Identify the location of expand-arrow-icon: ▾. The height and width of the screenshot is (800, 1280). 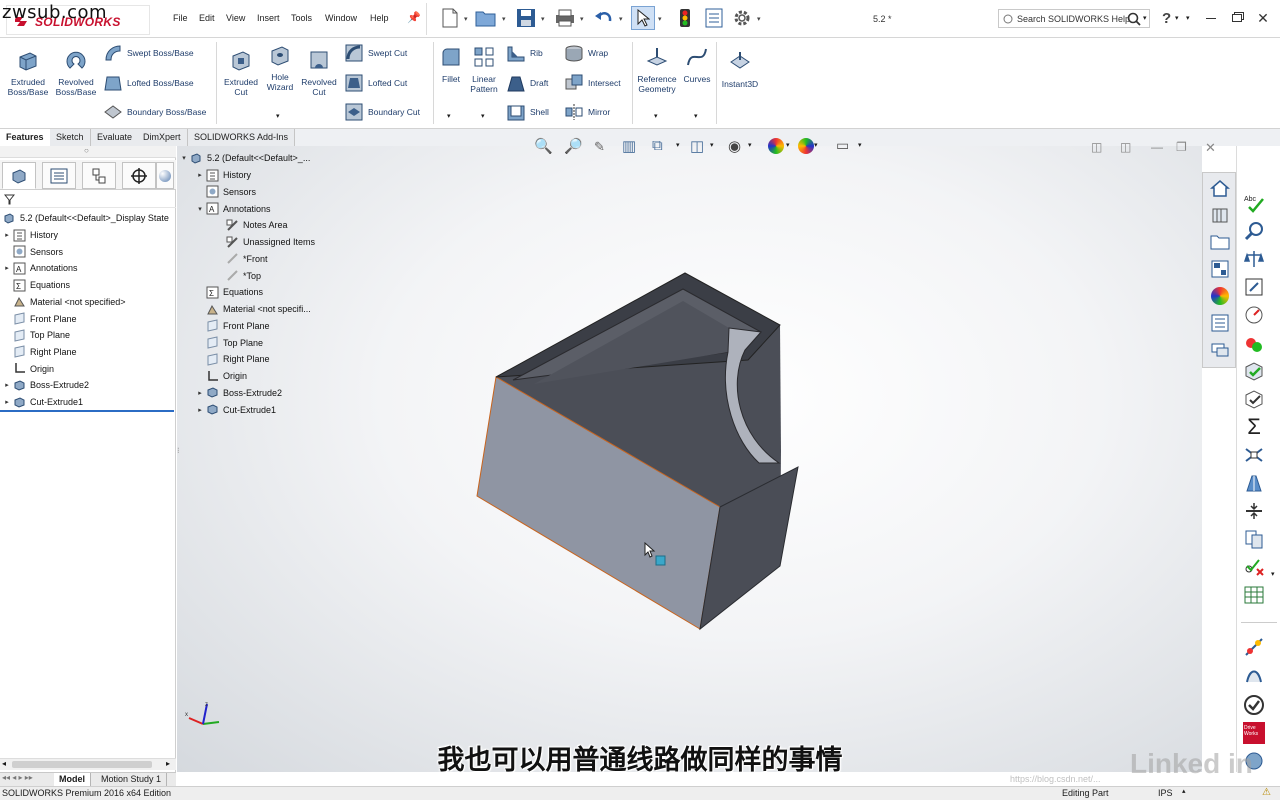
(200, 209).